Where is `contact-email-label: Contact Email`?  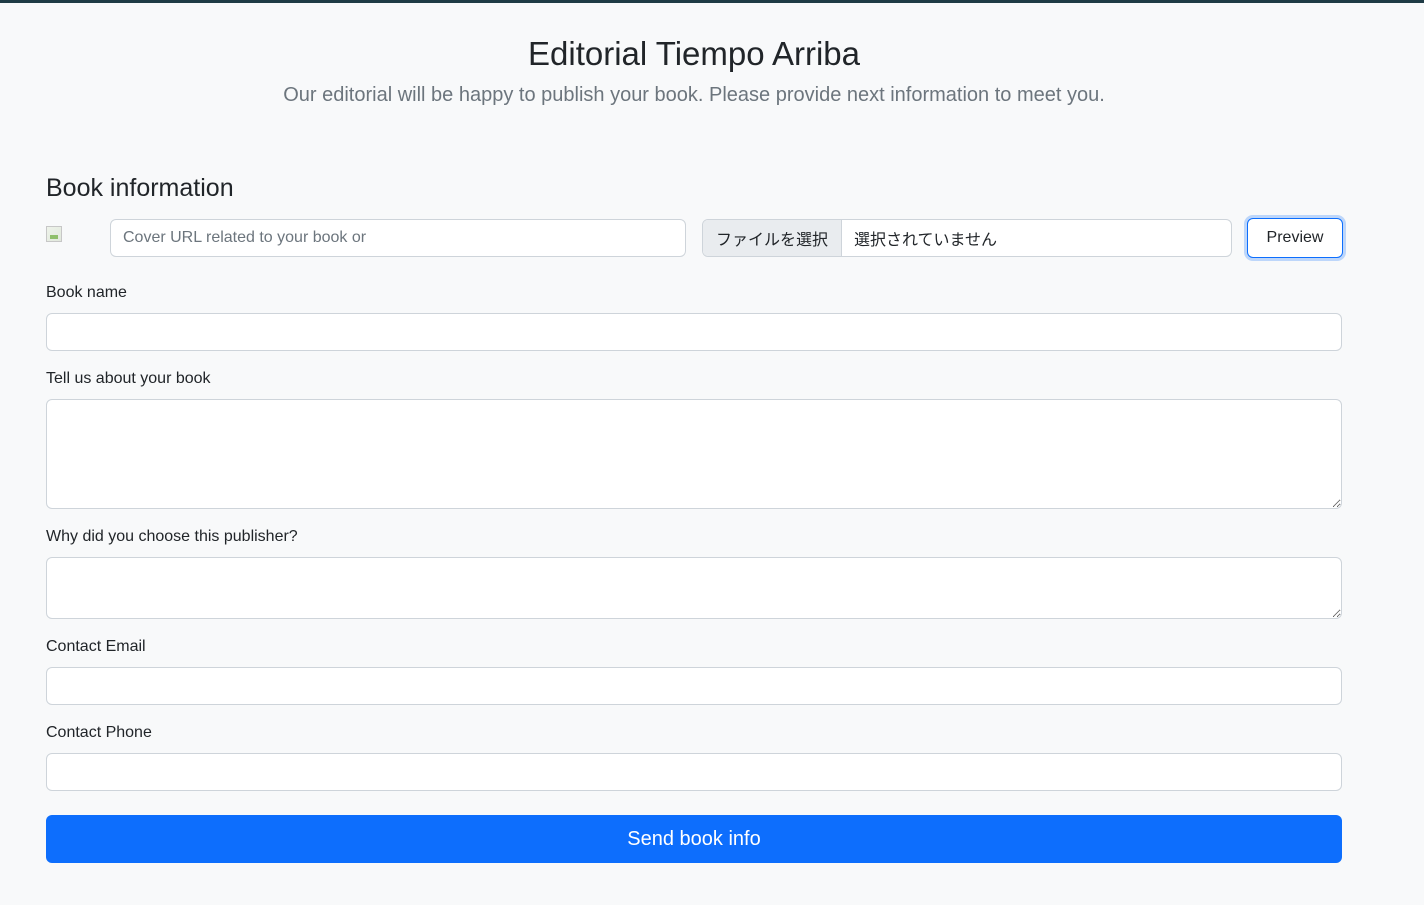 contact-email-label: Contact Email is located at coordinates (96, 646).